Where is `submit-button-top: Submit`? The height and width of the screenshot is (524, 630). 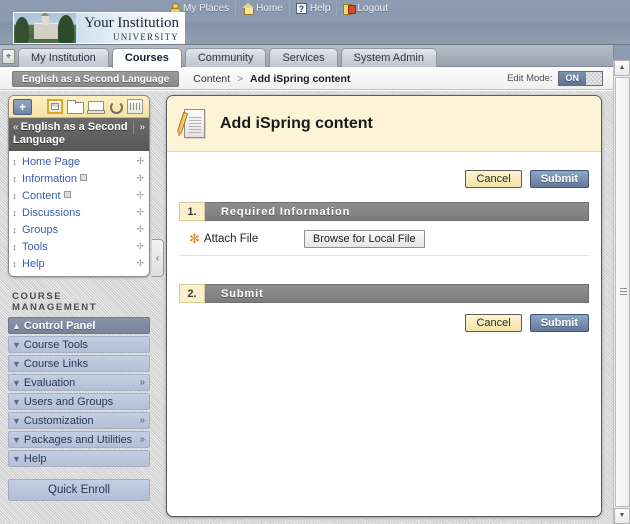 submit-button-top: Submit is located at coordinates (559, 179).